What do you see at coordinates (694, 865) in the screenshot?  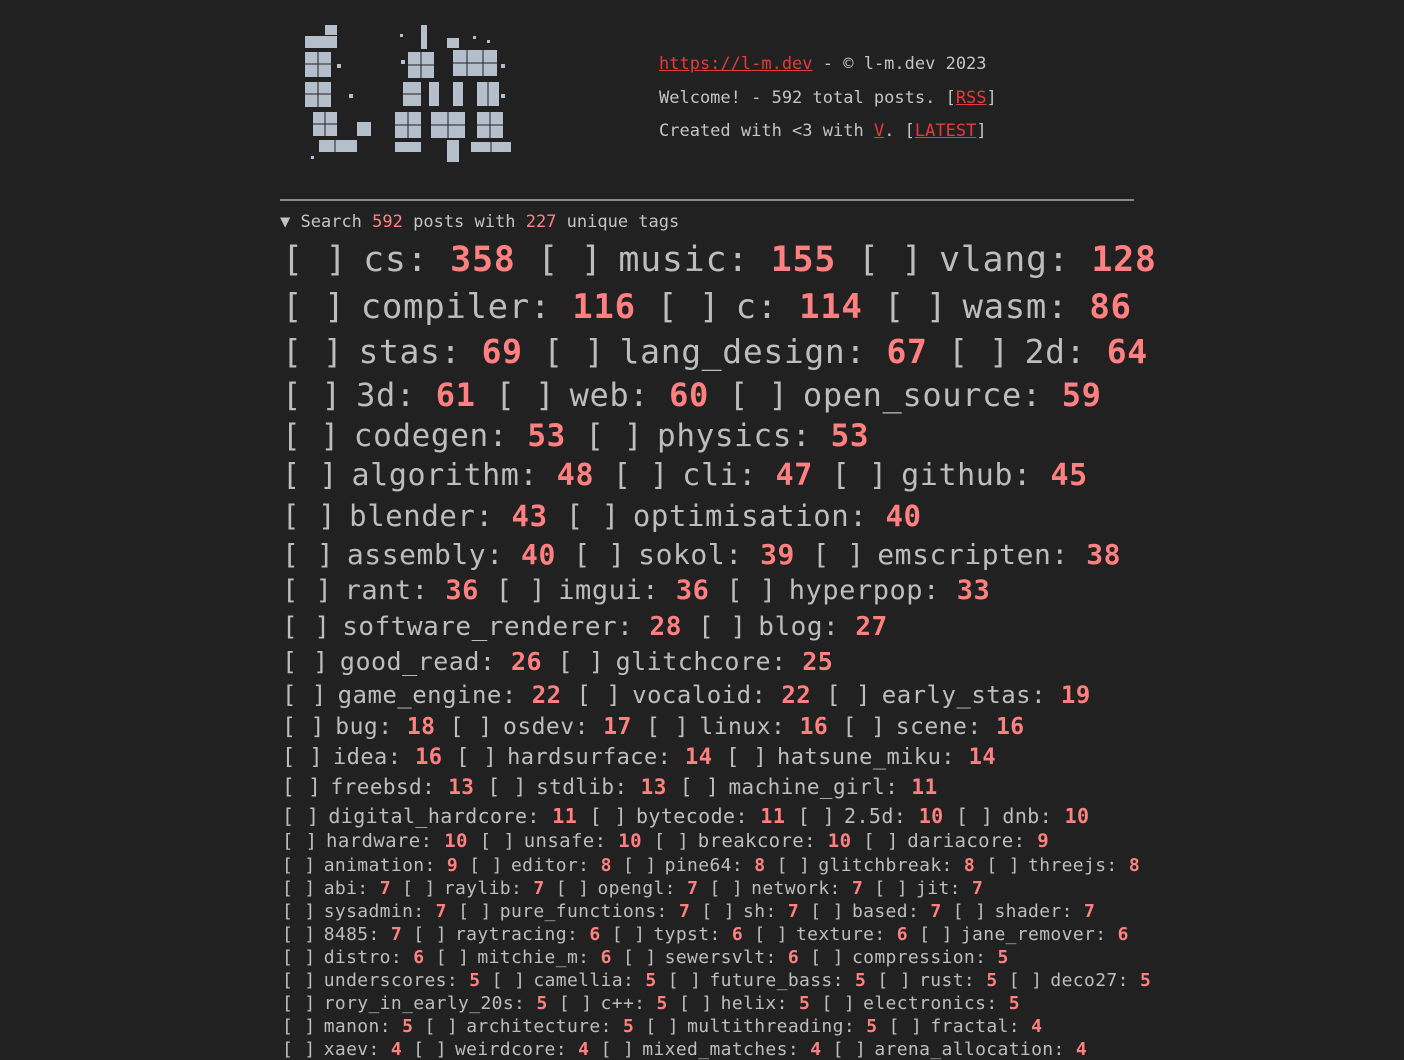 I see `tag-checkbox-pine64: [ ] pine64: 8` at bounding box center [694, 865].